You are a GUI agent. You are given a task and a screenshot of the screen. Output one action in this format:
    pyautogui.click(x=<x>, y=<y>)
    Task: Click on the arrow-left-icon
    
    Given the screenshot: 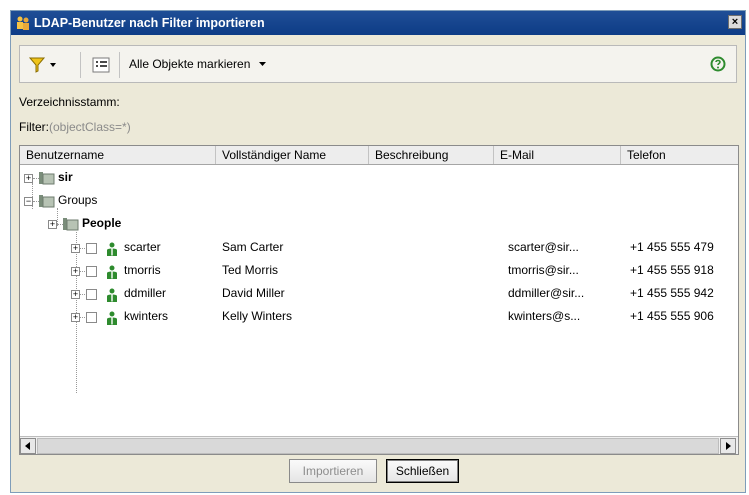 What is the action you would take?
    pyautogui.click(x=27, y=446)
    